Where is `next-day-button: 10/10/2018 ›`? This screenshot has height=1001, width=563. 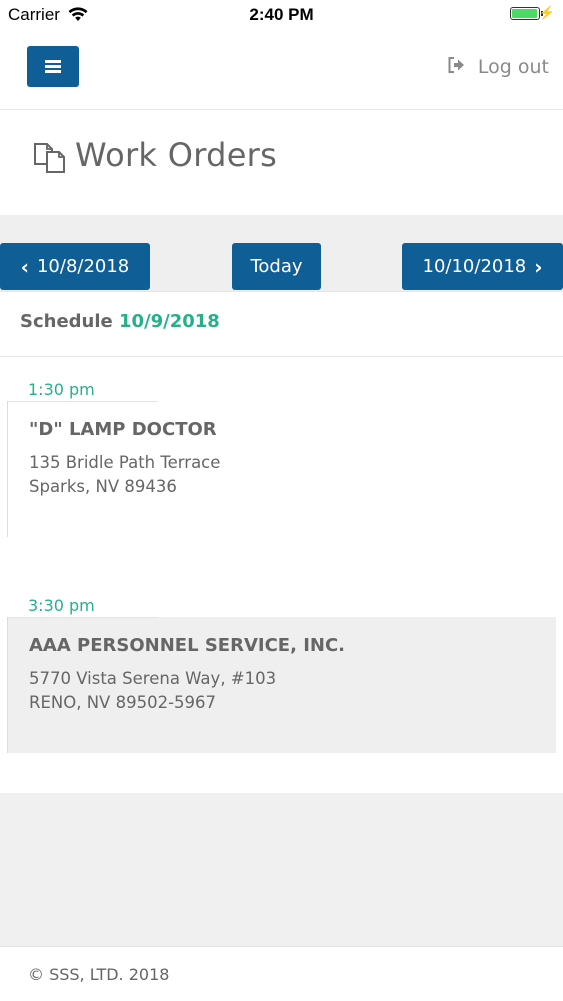
next-day-button: 10/10/2018 › is located at coordinates (482, 266).